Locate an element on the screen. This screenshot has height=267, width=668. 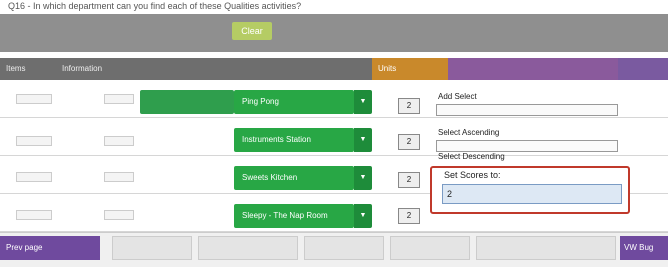
header-col-info: Information is located at coordinates (82, 68).